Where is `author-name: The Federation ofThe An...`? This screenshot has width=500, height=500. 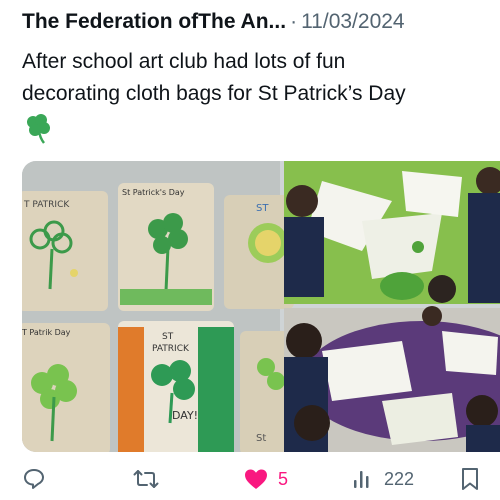 author-name: The Federation ofThe An... is located at coordinates (154, 22).